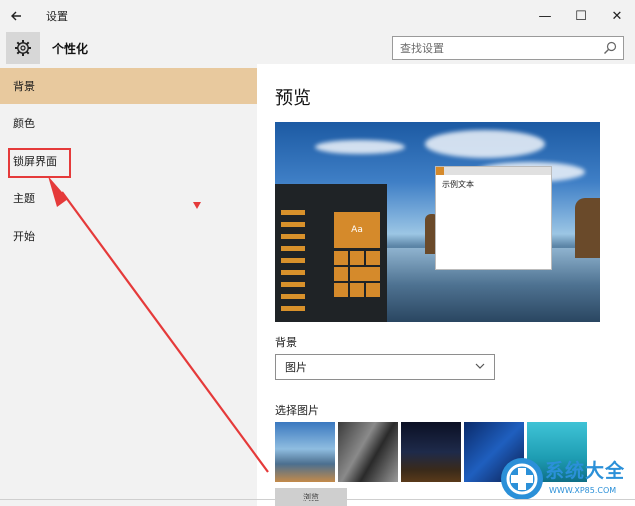  What do you see at coordinates (385, 367) in the screenshot?
I see `background-select: 图片` at bounding box center [385, 367].